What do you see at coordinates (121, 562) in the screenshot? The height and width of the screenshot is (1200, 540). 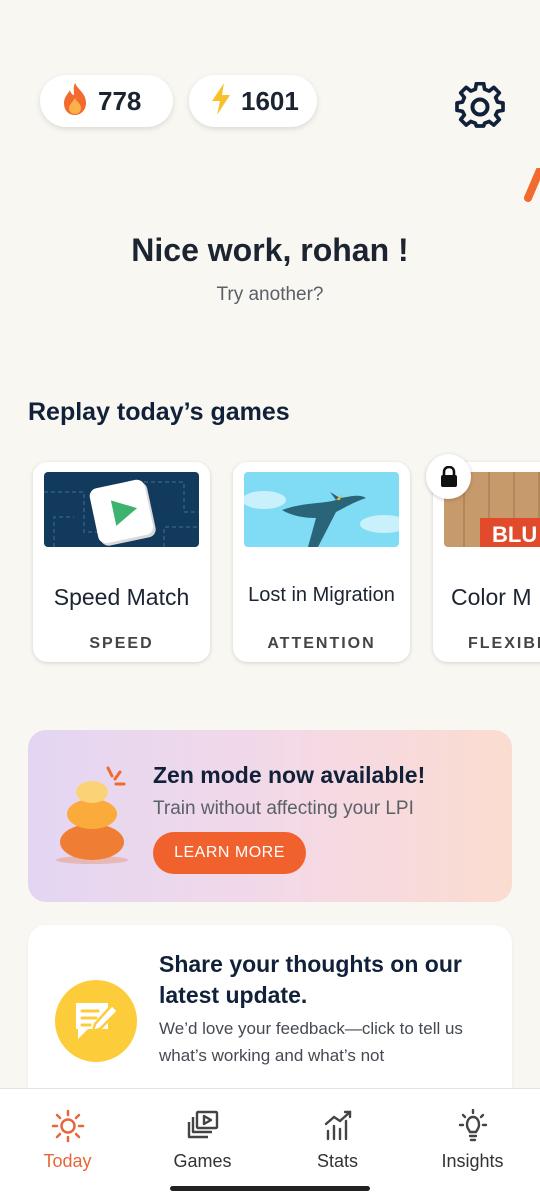 I see `game-card-speed-match: Speed Match SPEED` at bounding box center [121, 562].